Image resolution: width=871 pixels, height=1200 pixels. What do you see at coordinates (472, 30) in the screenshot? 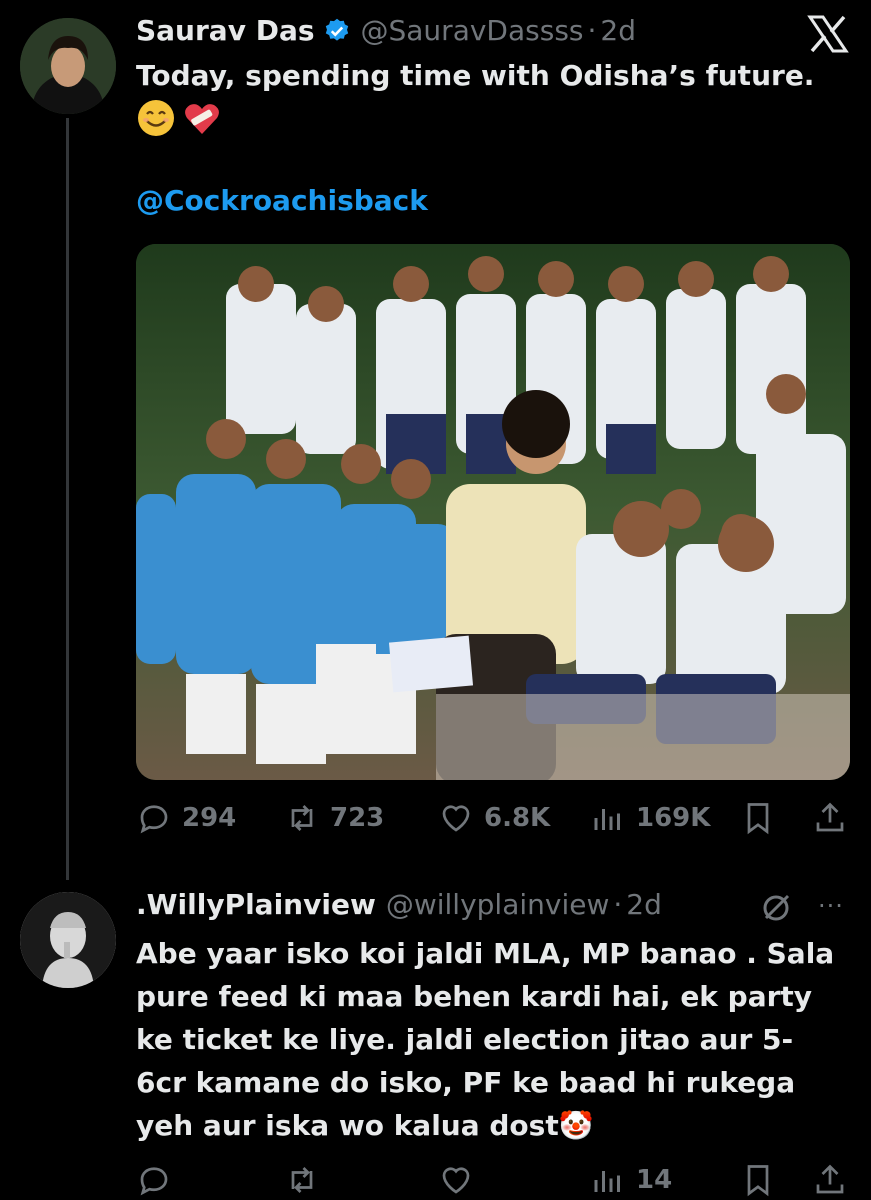
I see `author-handle: @SauravDassss` at bounding box center [472, 30].